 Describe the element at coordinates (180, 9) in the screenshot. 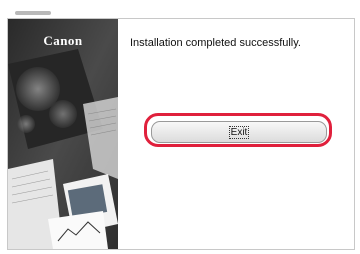

I see `title-bar` at that location.